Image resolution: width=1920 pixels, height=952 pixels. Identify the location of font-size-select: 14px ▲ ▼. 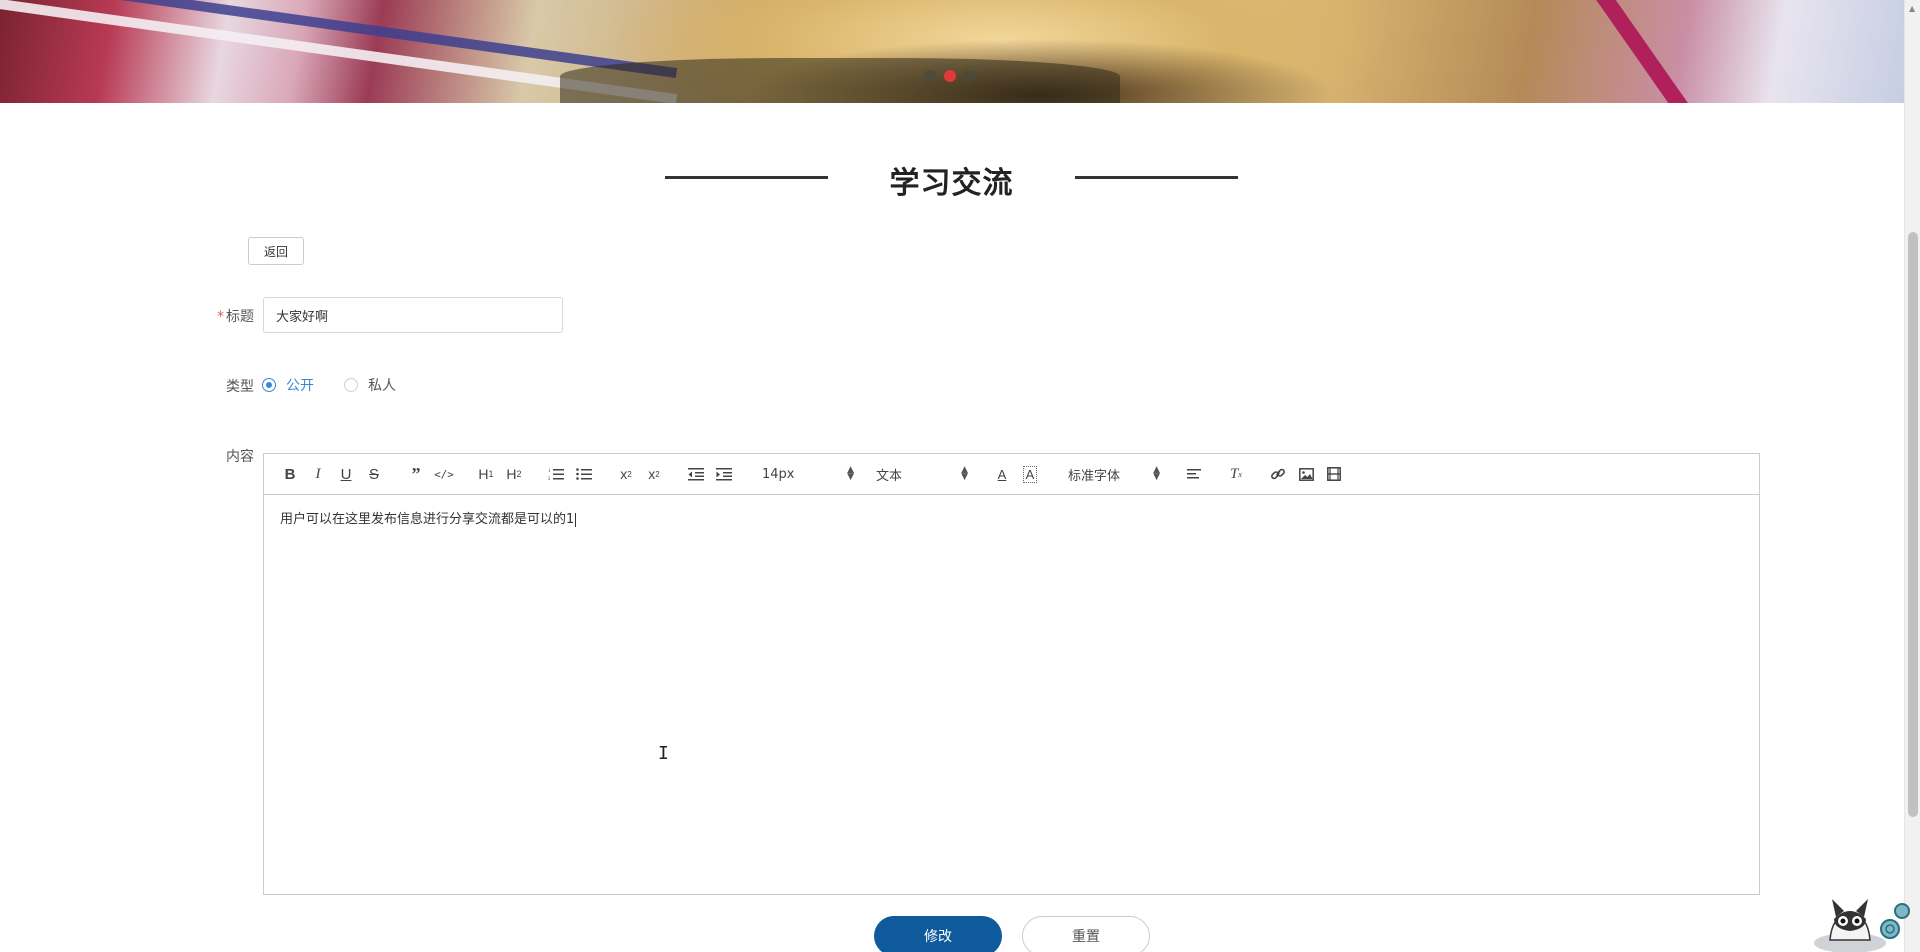
(806, 474).